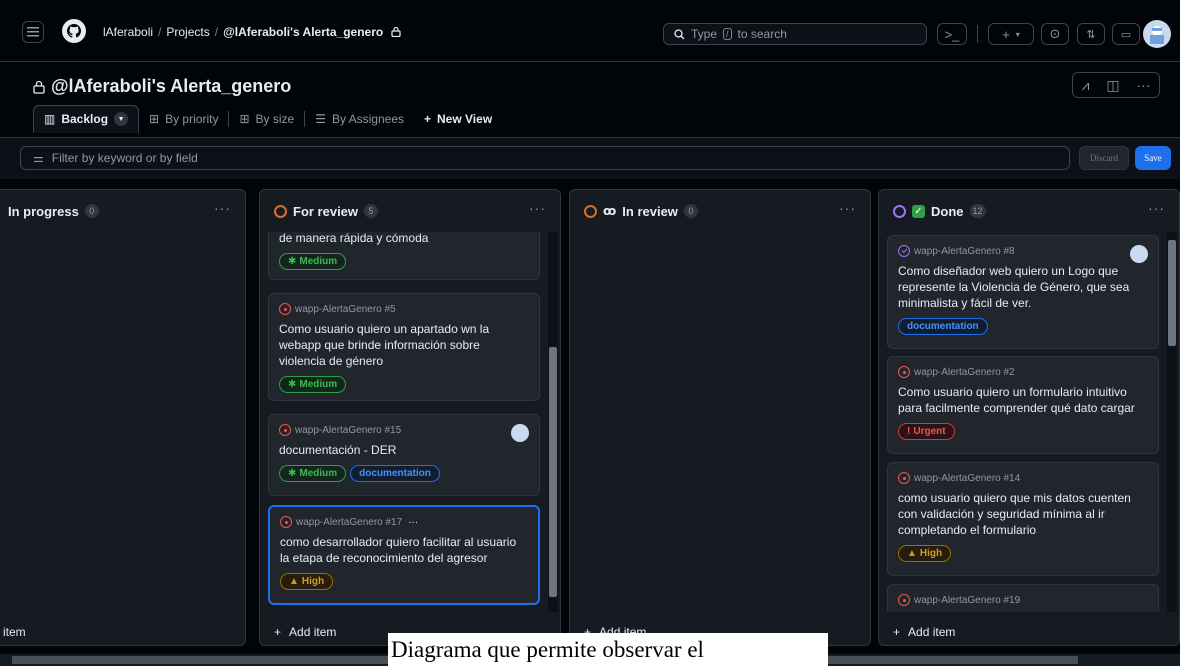 The height and width of the screenshot is (666, 1180). What do you see at coordinates (86, 119) in the screenshot?
I see `tab-backlog: ▥ Backlog ▼` at bounding box center [86, 119].